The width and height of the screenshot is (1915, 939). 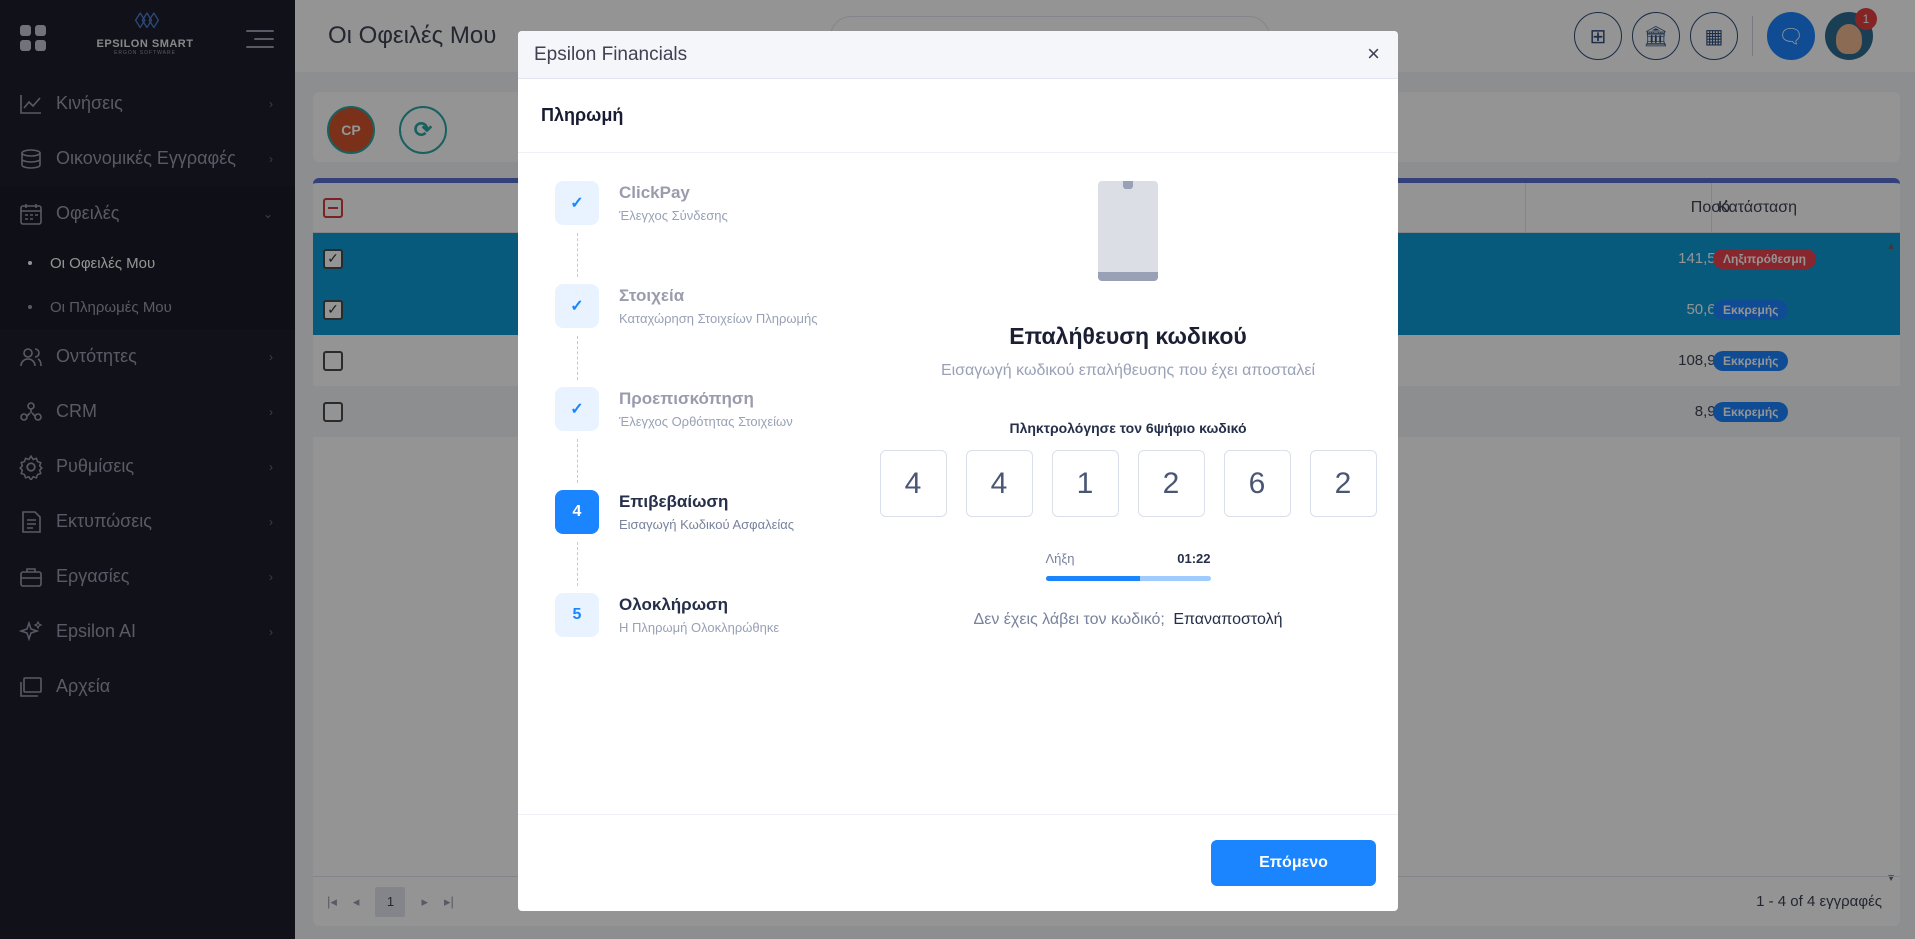 I want to click on step-title: Στοιχεία, so click(x=652, y=295).